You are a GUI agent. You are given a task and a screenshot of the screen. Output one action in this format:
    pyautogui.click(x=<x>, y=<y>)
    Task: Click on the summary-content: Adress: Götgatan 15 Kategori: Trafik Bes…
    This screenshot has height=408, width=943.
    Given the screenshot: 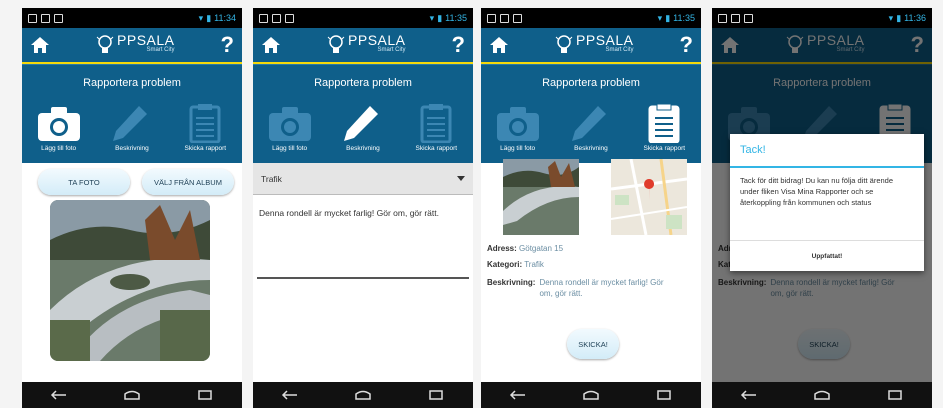 What is the action you would take?
    pyautogui.click(x=591, y=270)
    